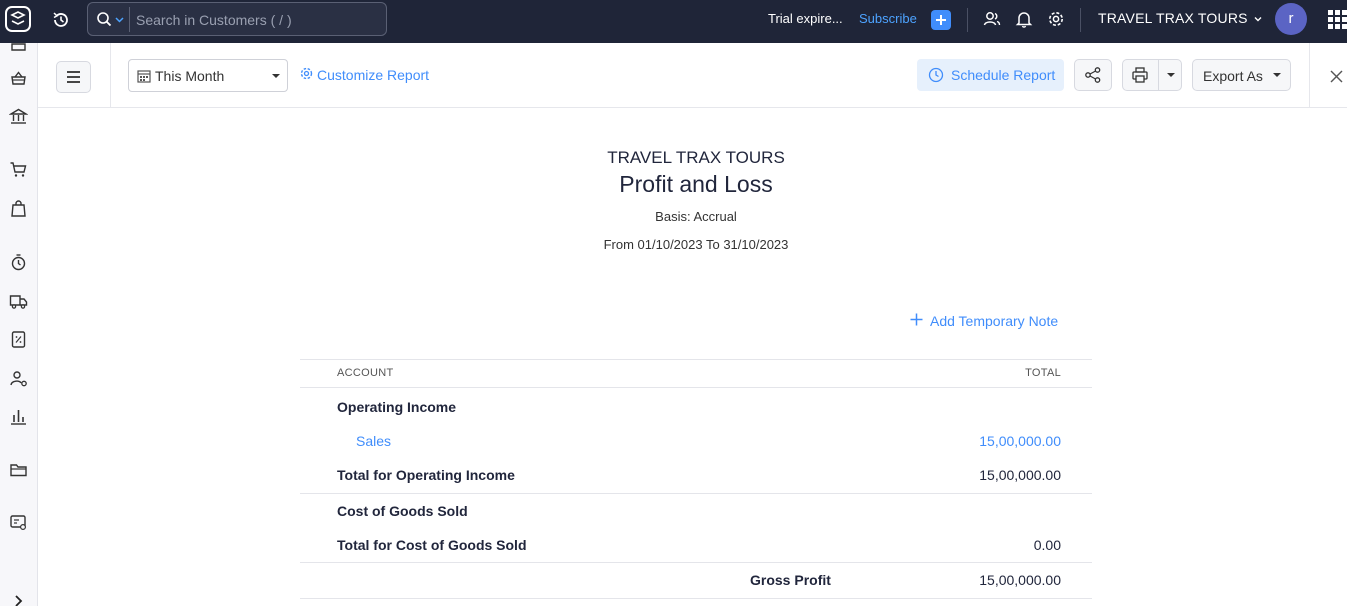  I want to click on report-basis: Basis: Accrual, so click(696, 216).